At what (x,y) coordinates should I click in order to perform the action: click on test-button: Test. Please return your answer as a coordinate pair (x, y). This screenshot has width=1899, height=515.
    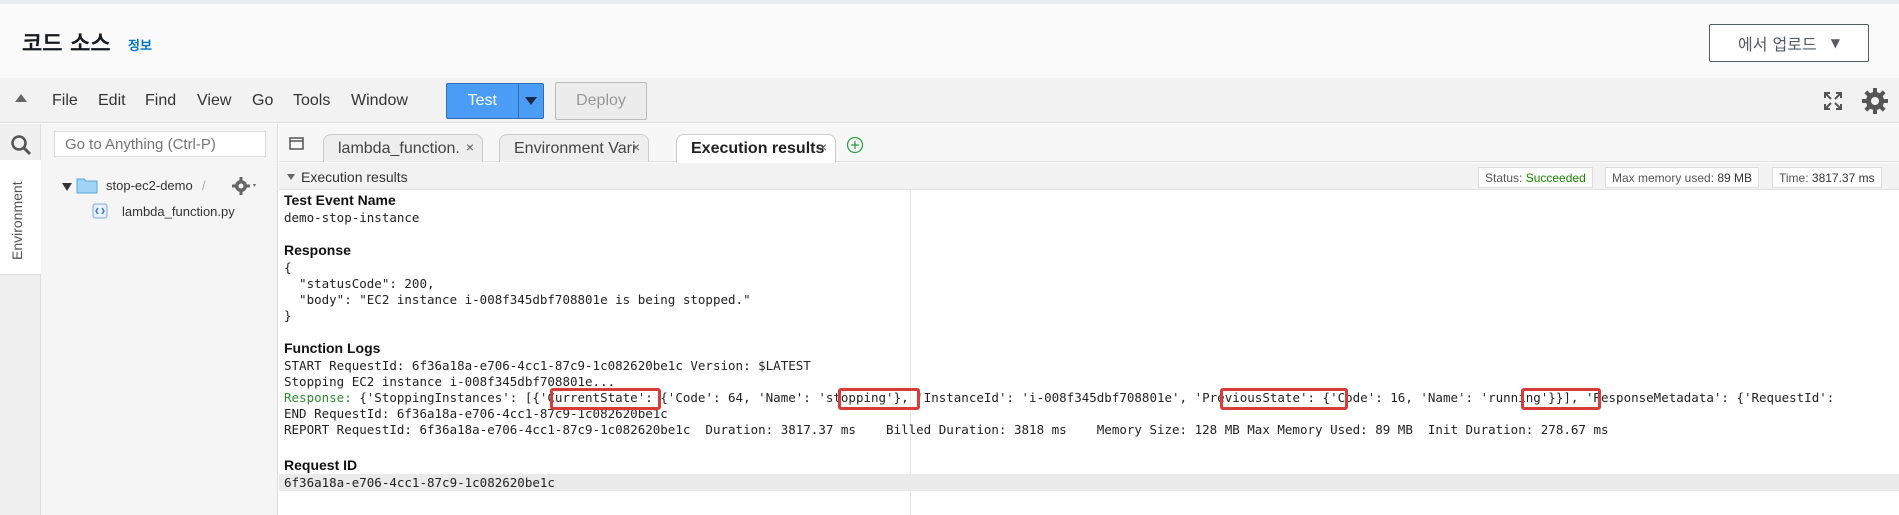
    Looking at the image, I should click on (495, 101).